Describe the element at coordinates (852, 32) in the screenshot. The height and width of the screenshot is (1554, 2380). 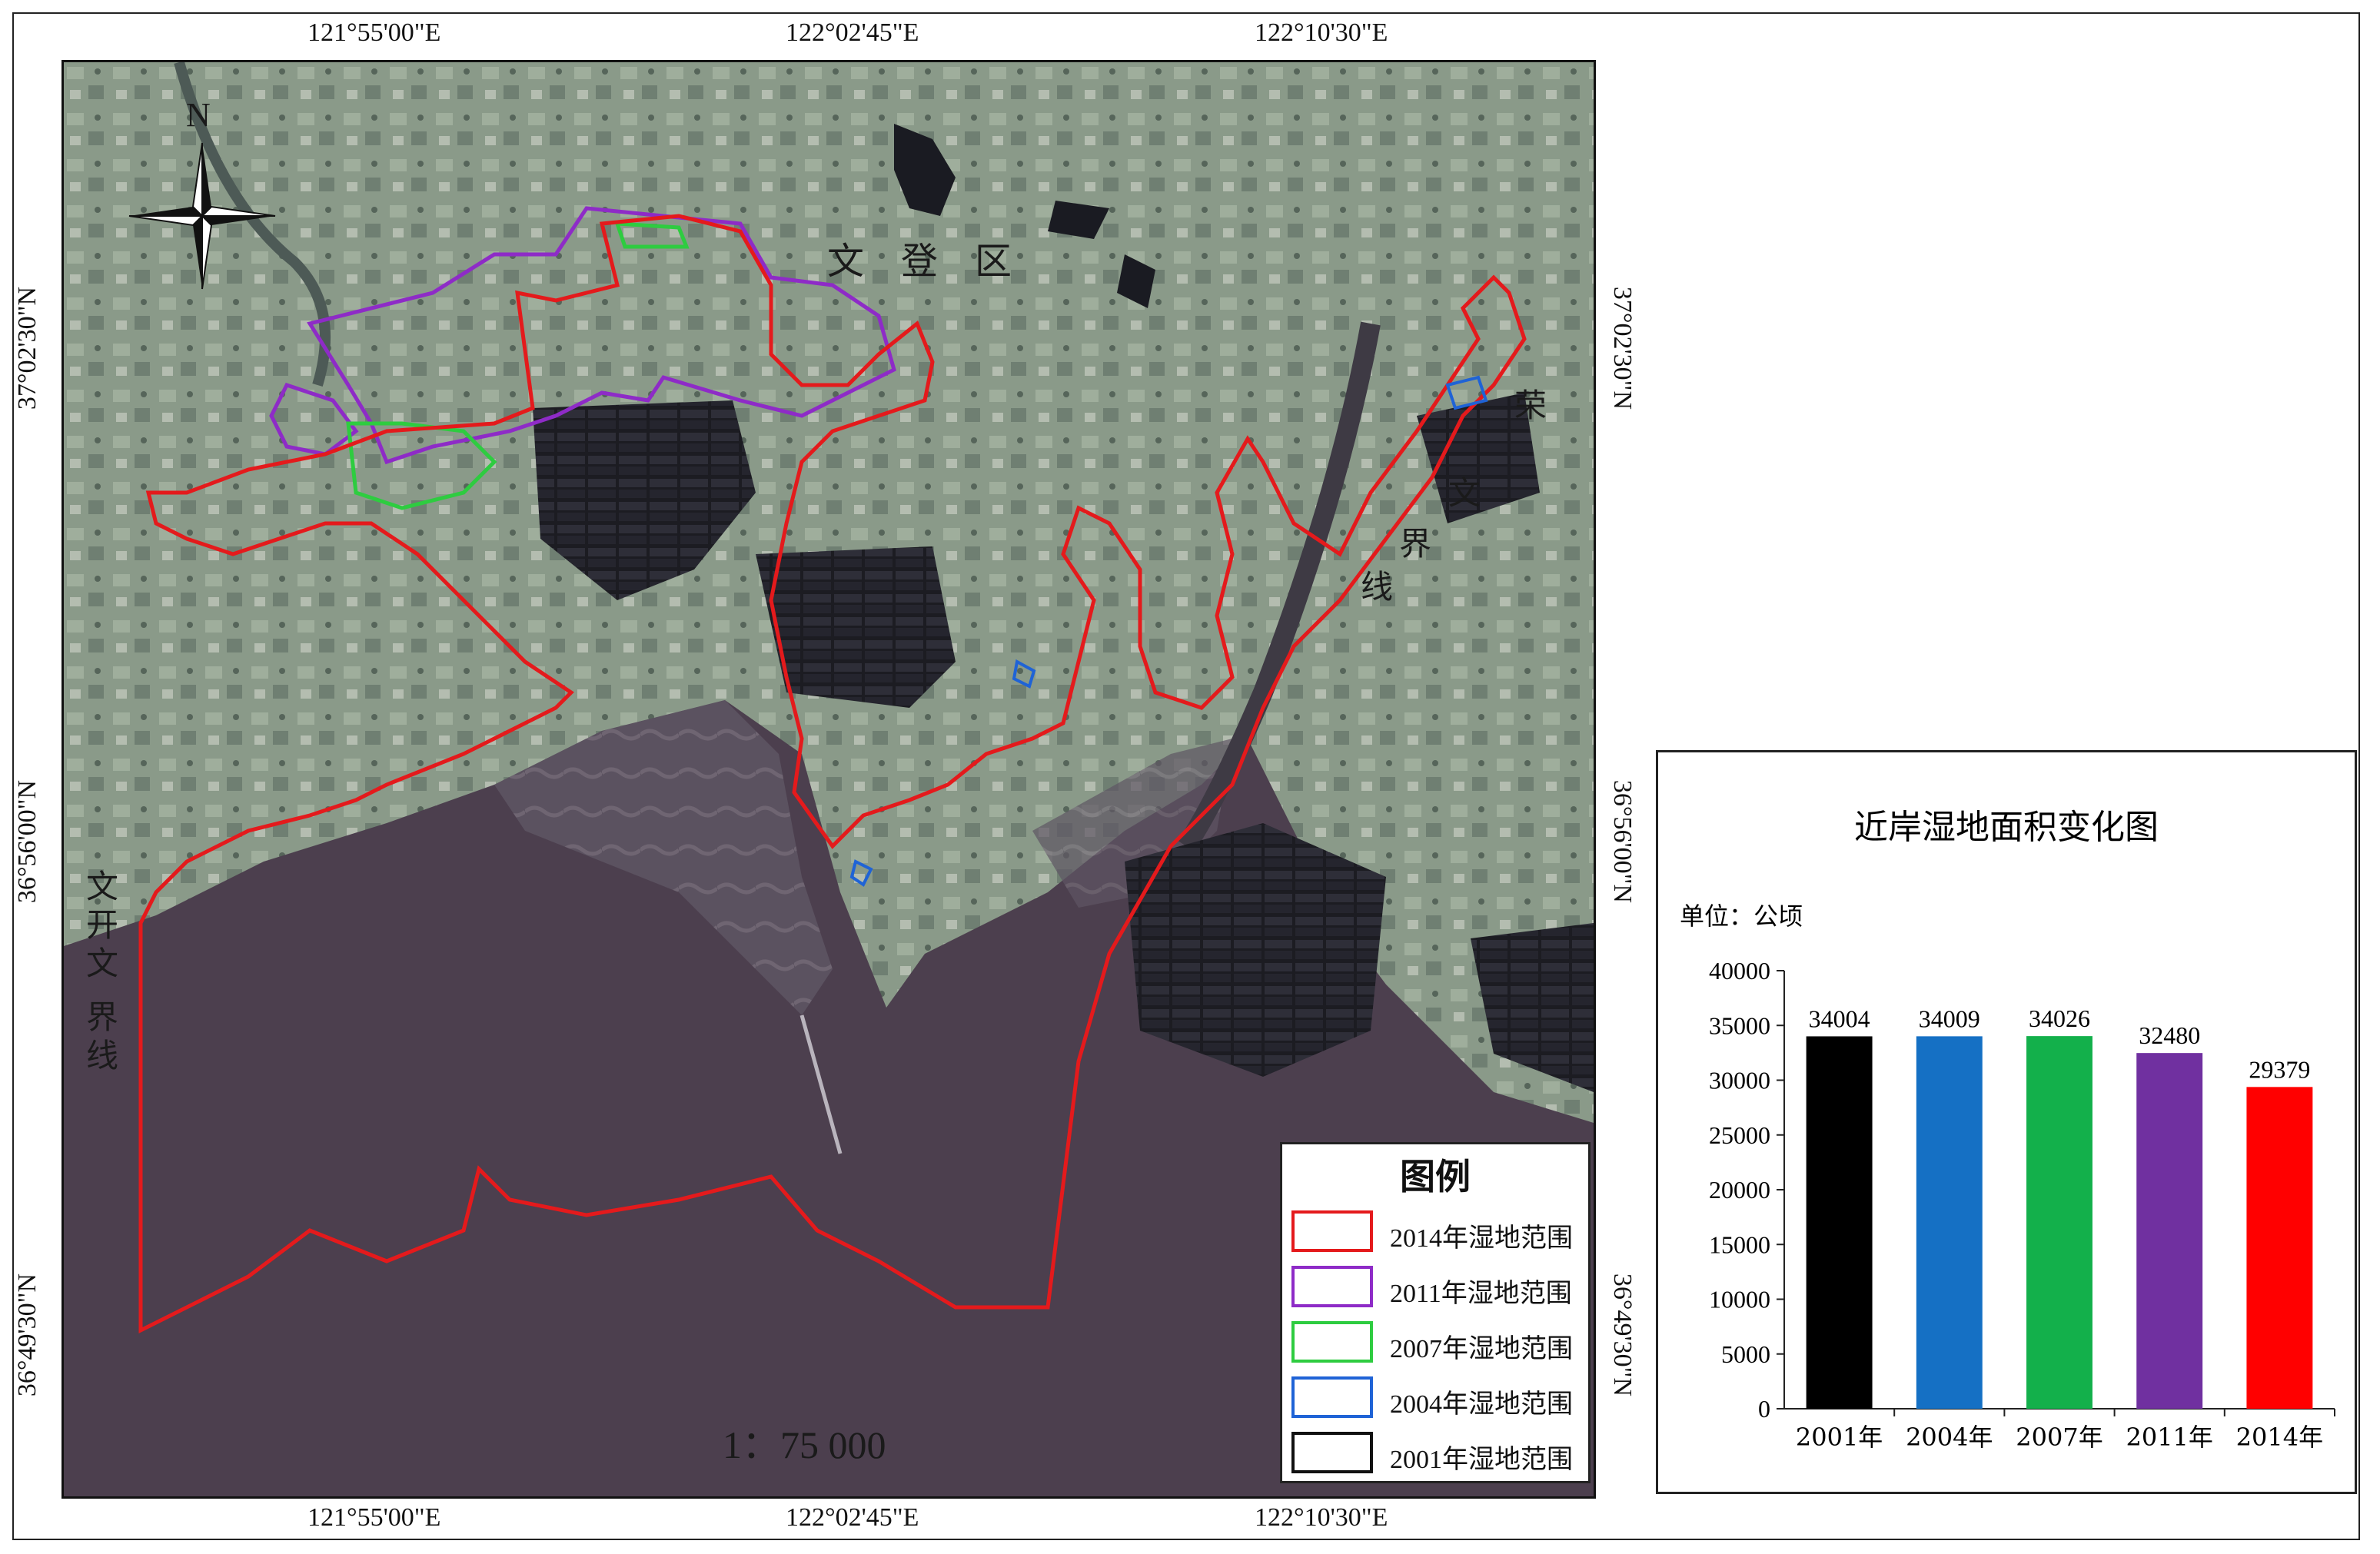
I see `coord-top-2: 122°02'45"E` at that location.